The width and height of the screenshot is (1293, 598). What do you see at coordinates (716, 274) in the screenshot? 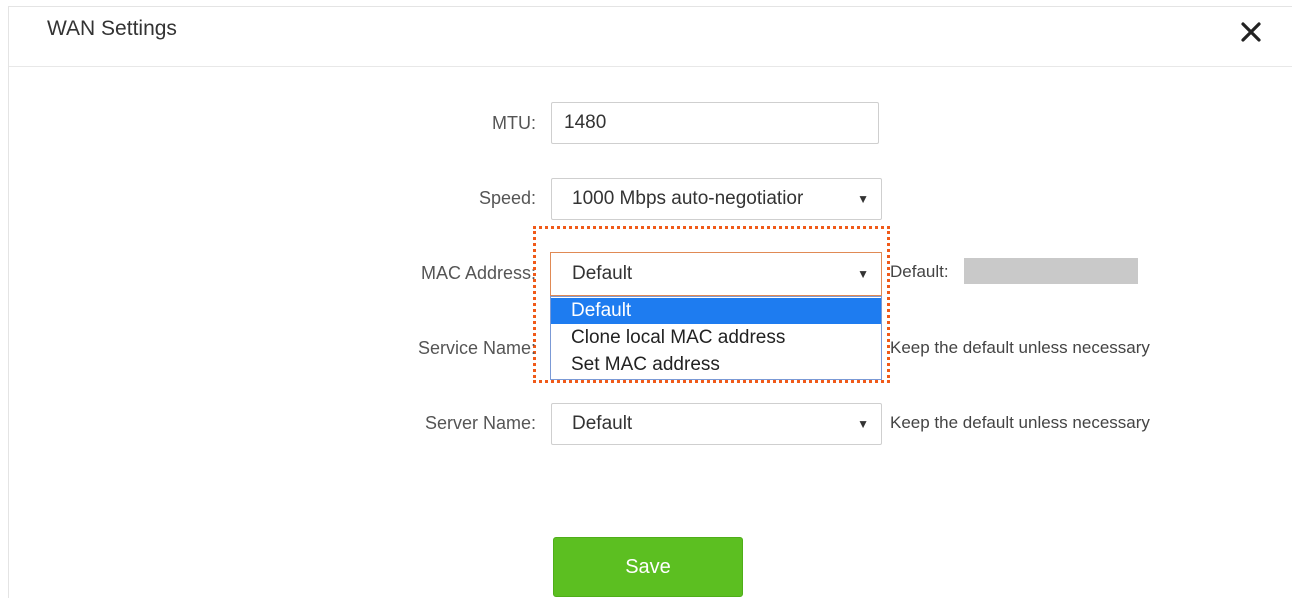
I see `mac-address-select: Default ▼` at bounding box center [716, 274].